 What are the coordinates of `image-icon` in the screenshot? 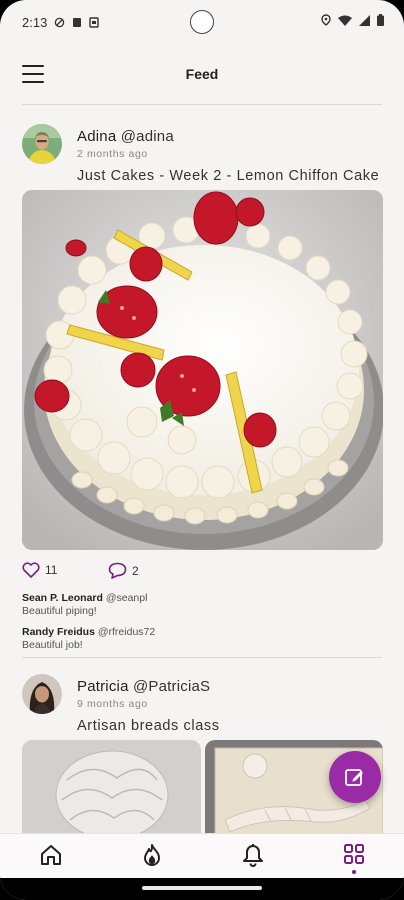 It's located at (94, 22).